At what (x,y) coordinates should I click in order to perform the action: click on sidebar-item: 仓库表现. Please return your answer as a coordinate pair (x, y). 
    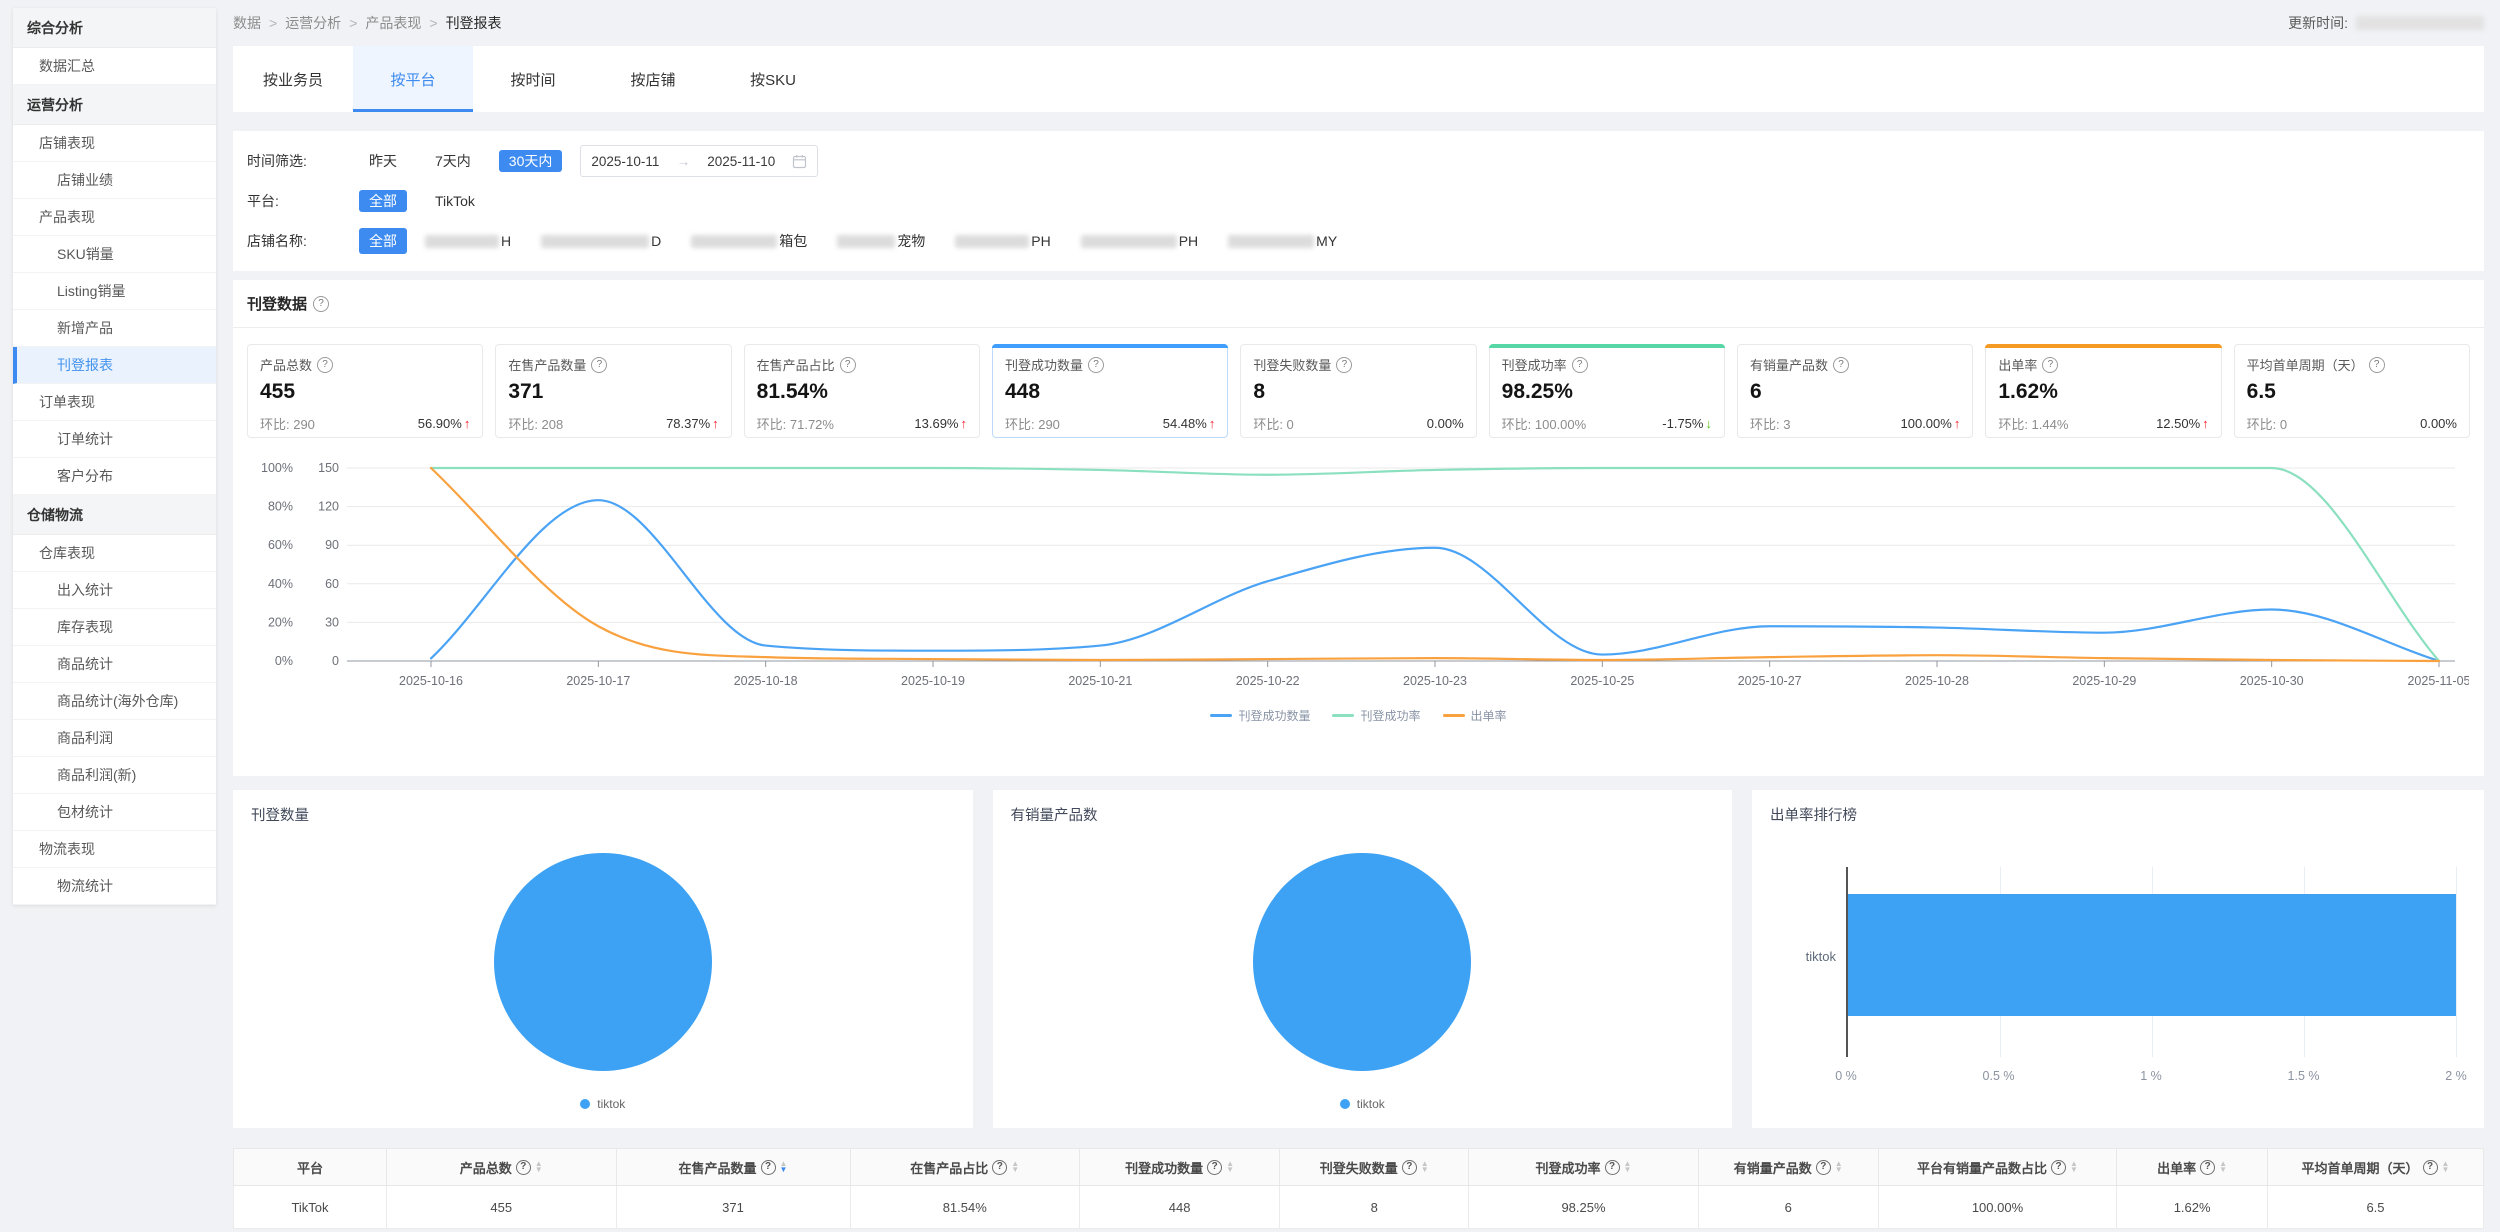
    Looking at the image, I should click on (114, 553).